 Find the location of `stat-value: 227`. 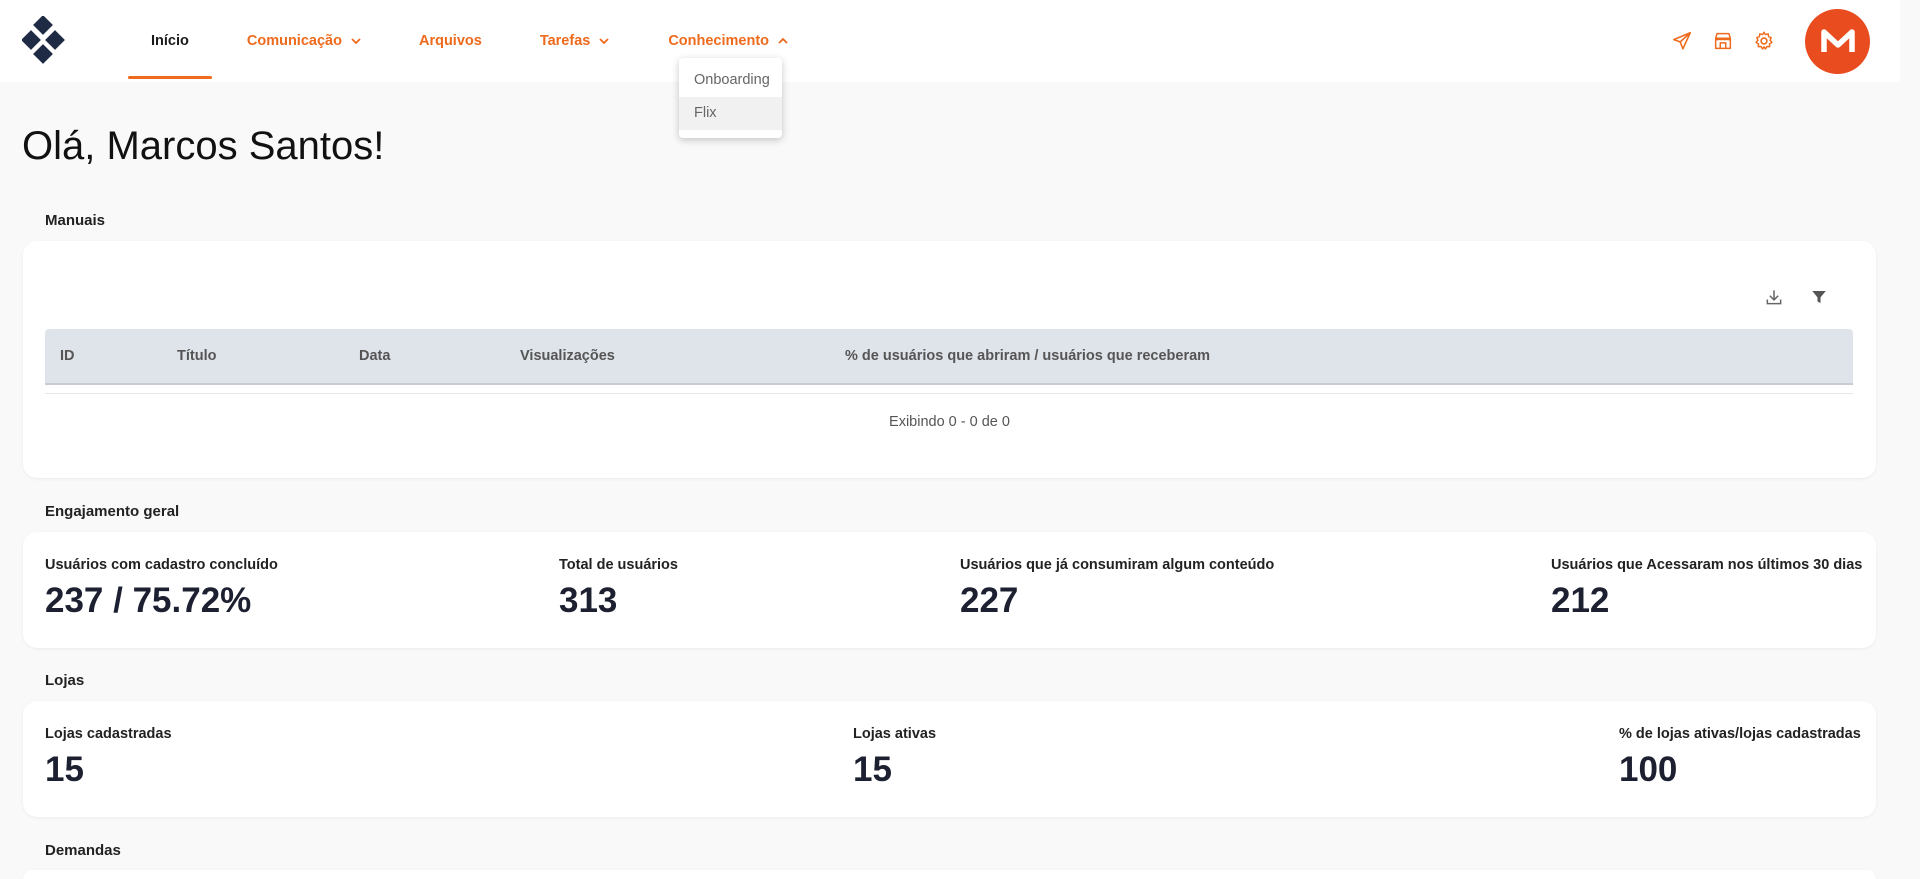

stat-value: 227 is located at coordinates (989, 600).